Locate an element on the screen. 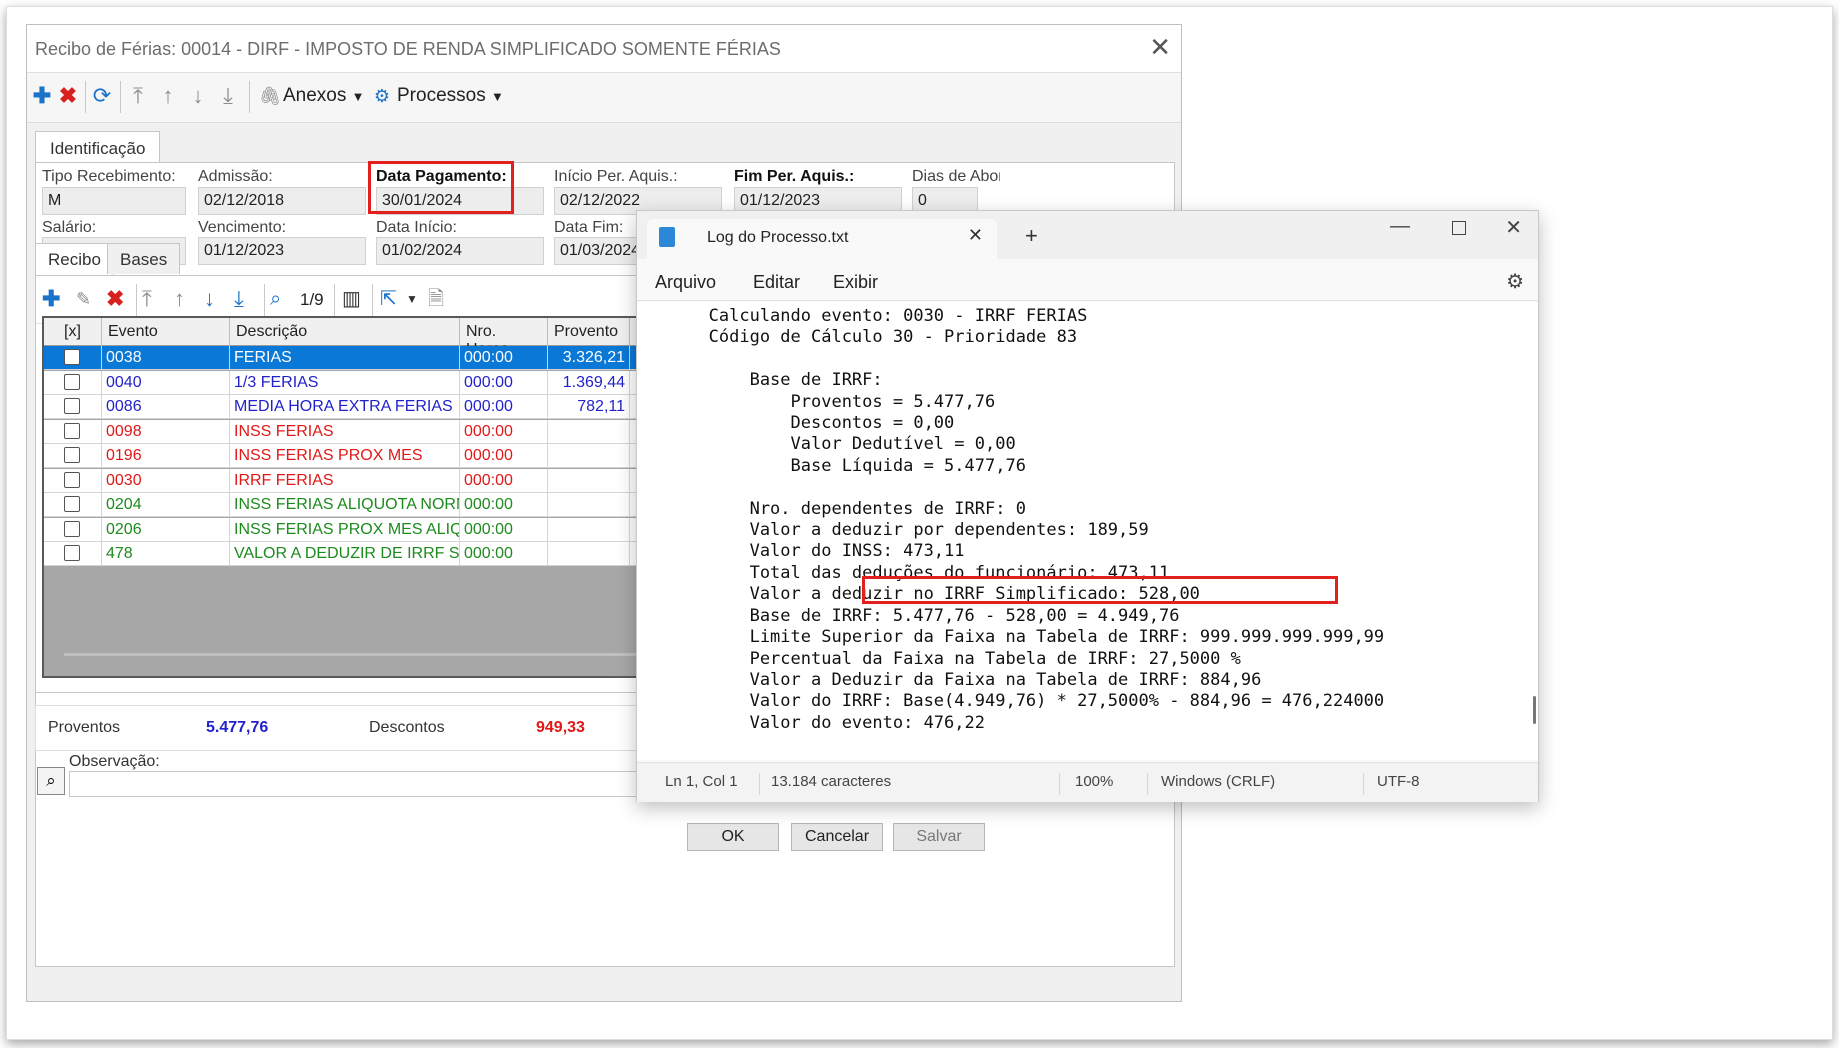  maximize-icon is located at coordinates (1459, 228).